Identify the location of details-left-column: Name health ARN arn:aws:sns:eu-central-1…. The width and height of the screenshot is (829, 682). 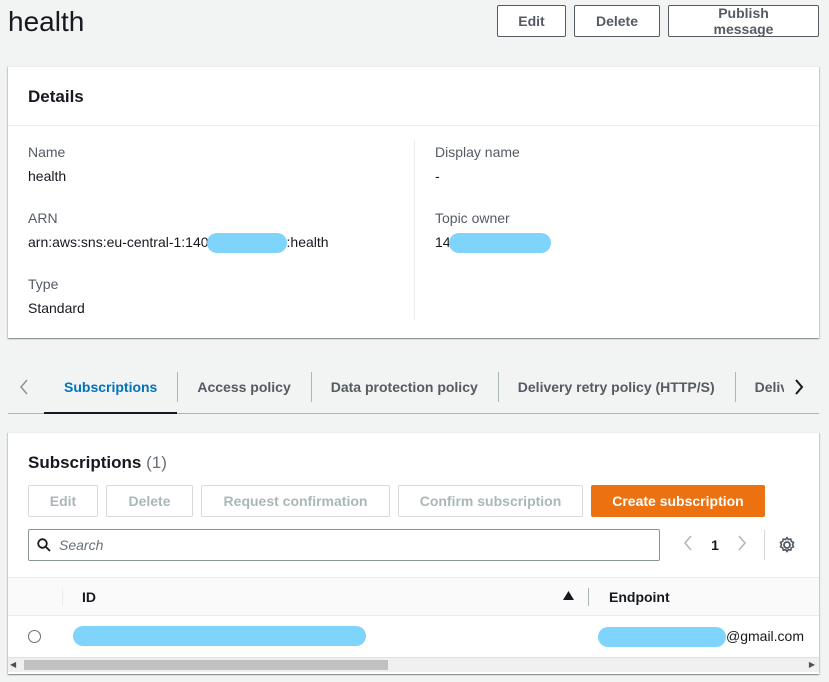
(218, 241).